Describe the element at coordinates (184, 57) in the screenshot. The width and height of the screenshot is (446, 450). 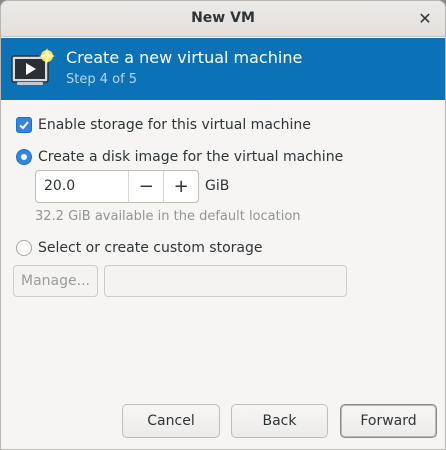
I see `wizard-title: Create a new virtual machine` at that location.